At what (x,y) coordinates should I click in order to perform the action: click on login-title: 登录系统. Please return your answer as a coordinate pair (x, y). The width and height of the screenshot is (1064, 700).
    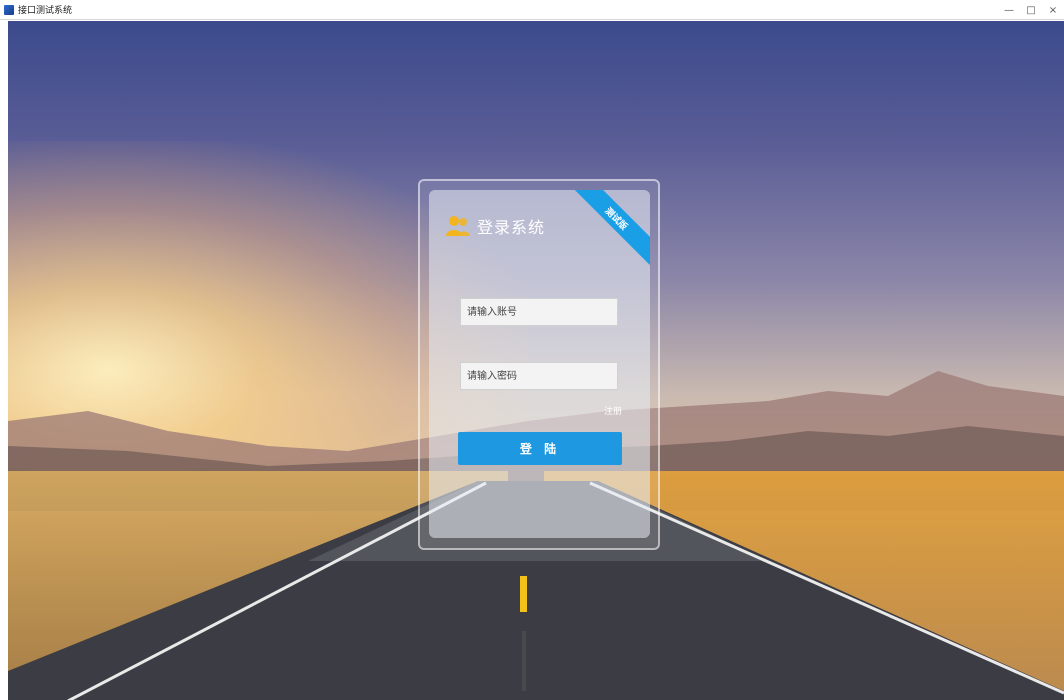
    Looking at the image, I should click on (511, 227).